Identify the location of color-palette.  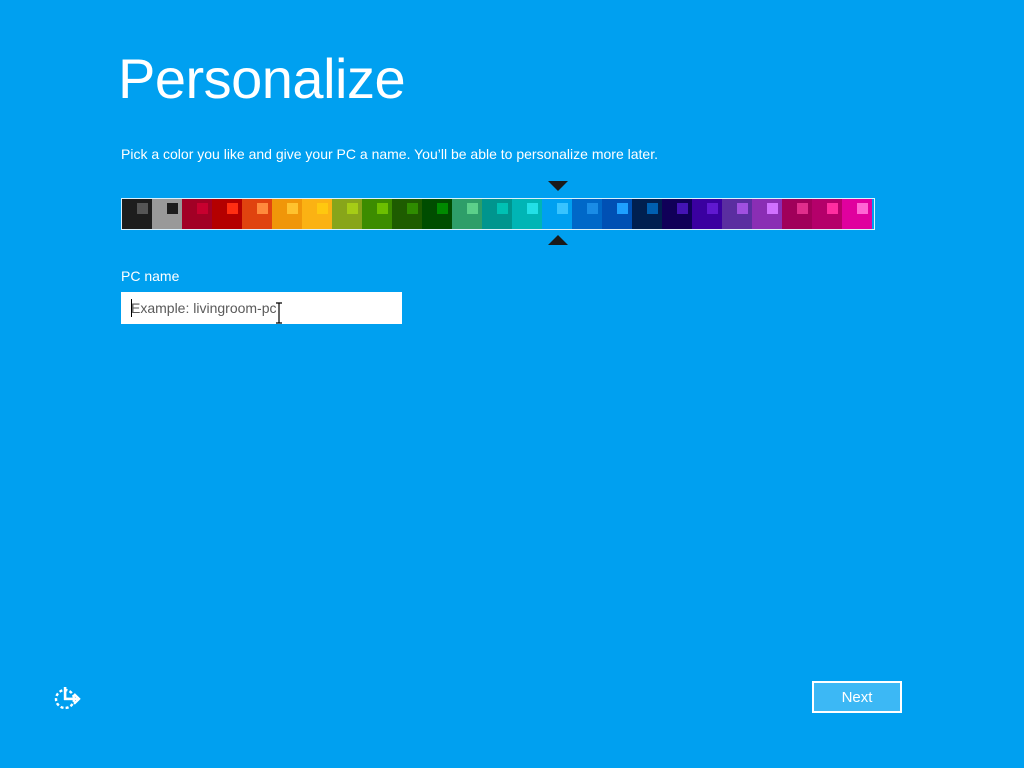
(498, 214).